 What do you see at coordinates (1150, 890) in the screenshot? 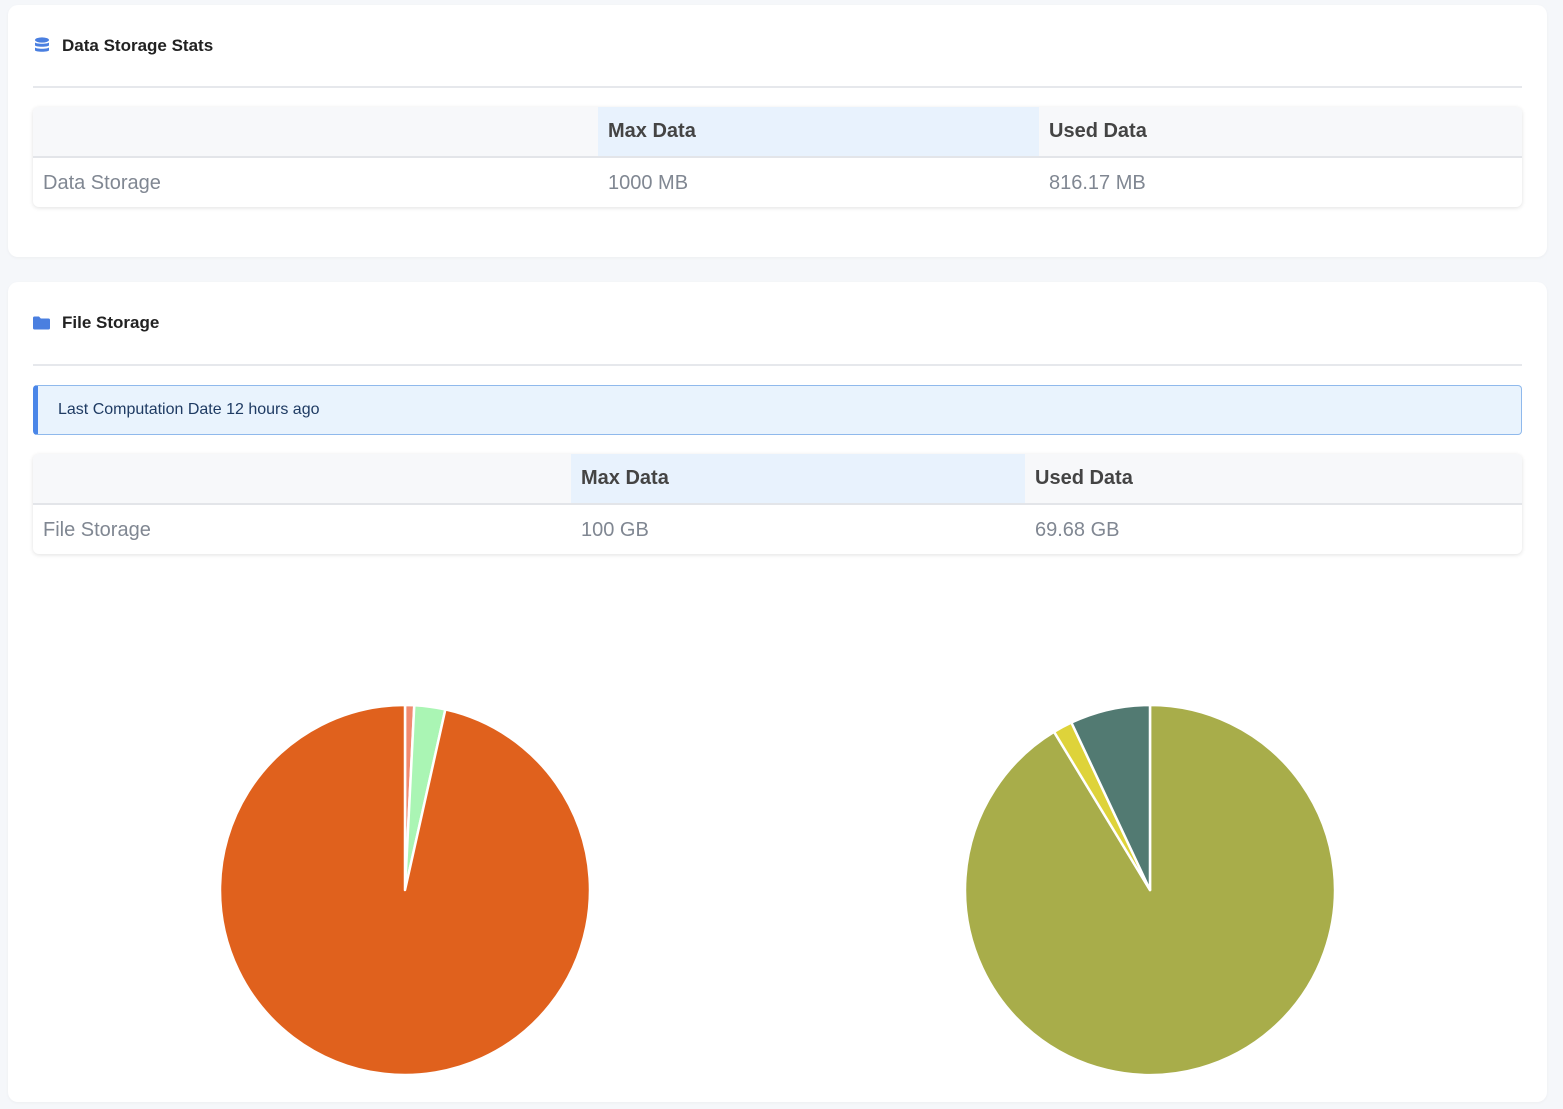
I see `pie-chart-right-svg` at bounding box center [1150, 890].